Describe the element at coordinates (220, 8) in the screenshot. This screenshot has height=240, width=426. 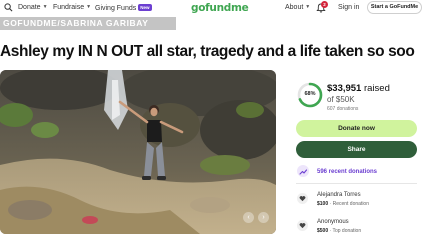
I see `gofundme-logo: gofundme` at that location.